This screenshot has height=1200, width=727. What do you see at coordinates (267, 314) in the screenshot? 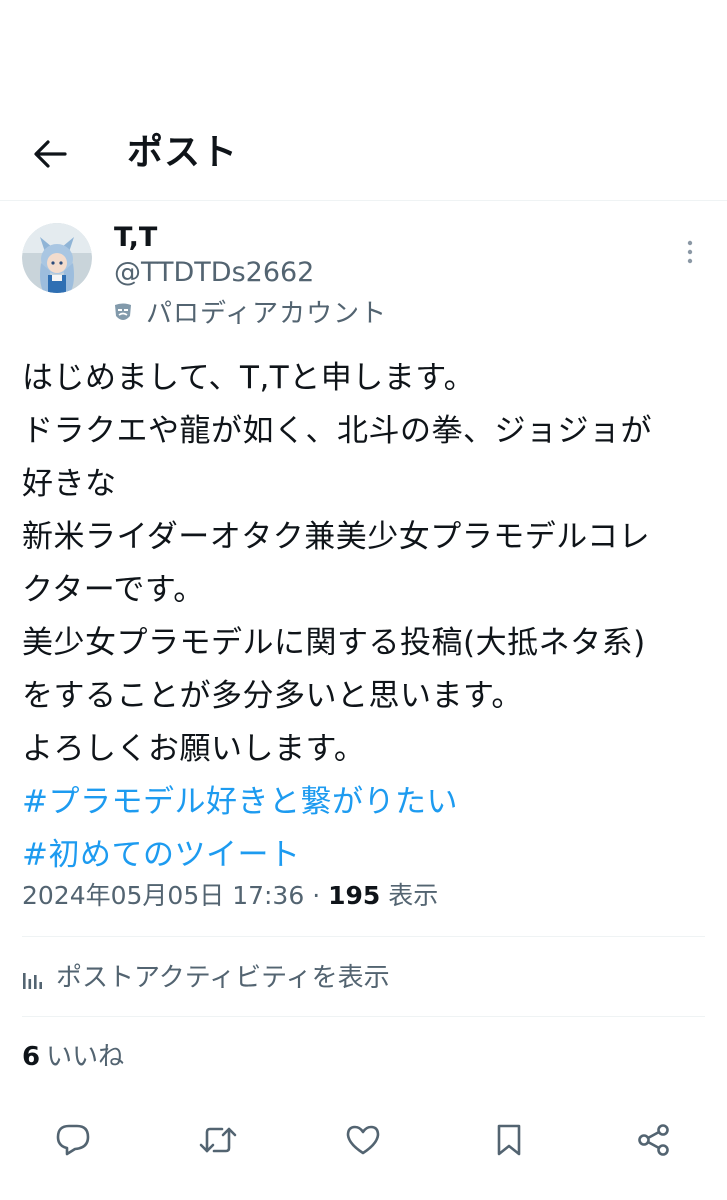
I see `parody-label-text: パロディアカウント` at bounding box center [267, 314].